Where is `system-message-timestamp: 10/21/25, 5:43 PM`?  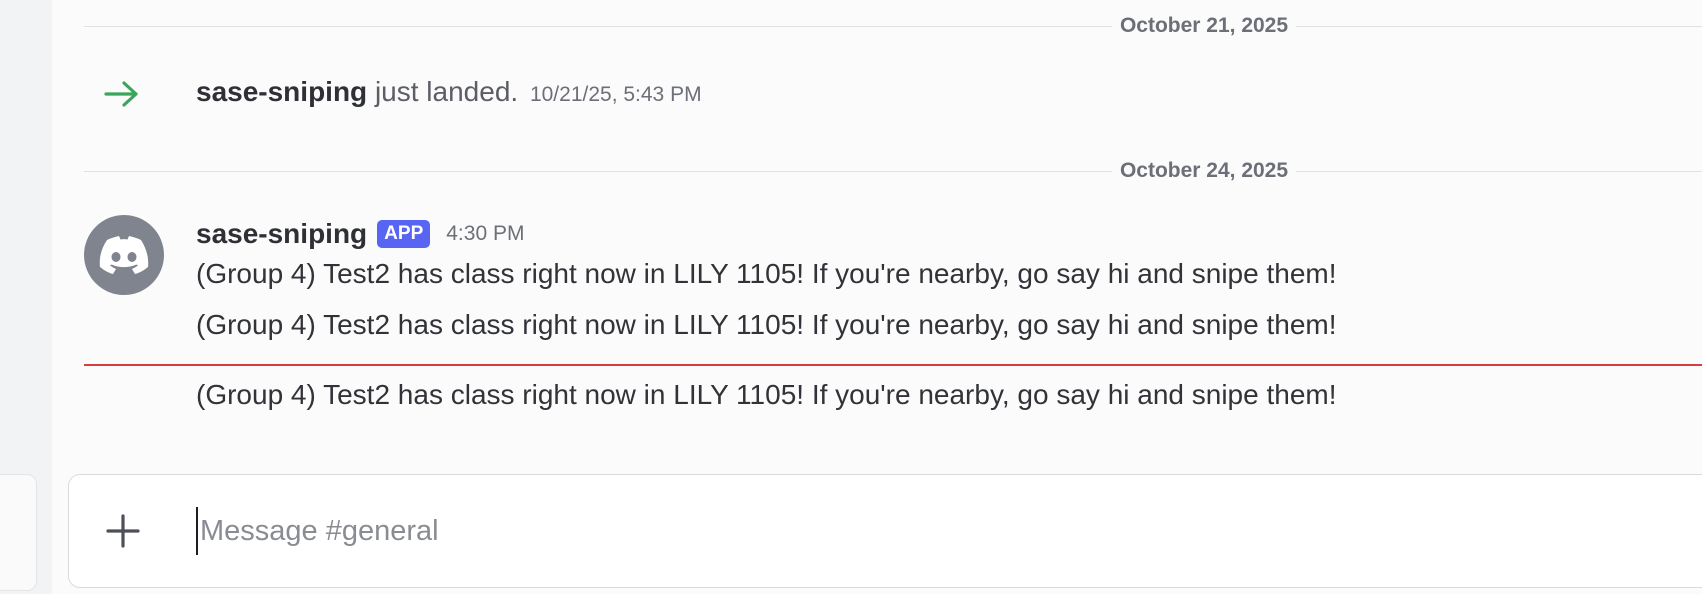
system-message-timestamp: 10/21/25, 5:43 PM is located at coordinates (616, 94).